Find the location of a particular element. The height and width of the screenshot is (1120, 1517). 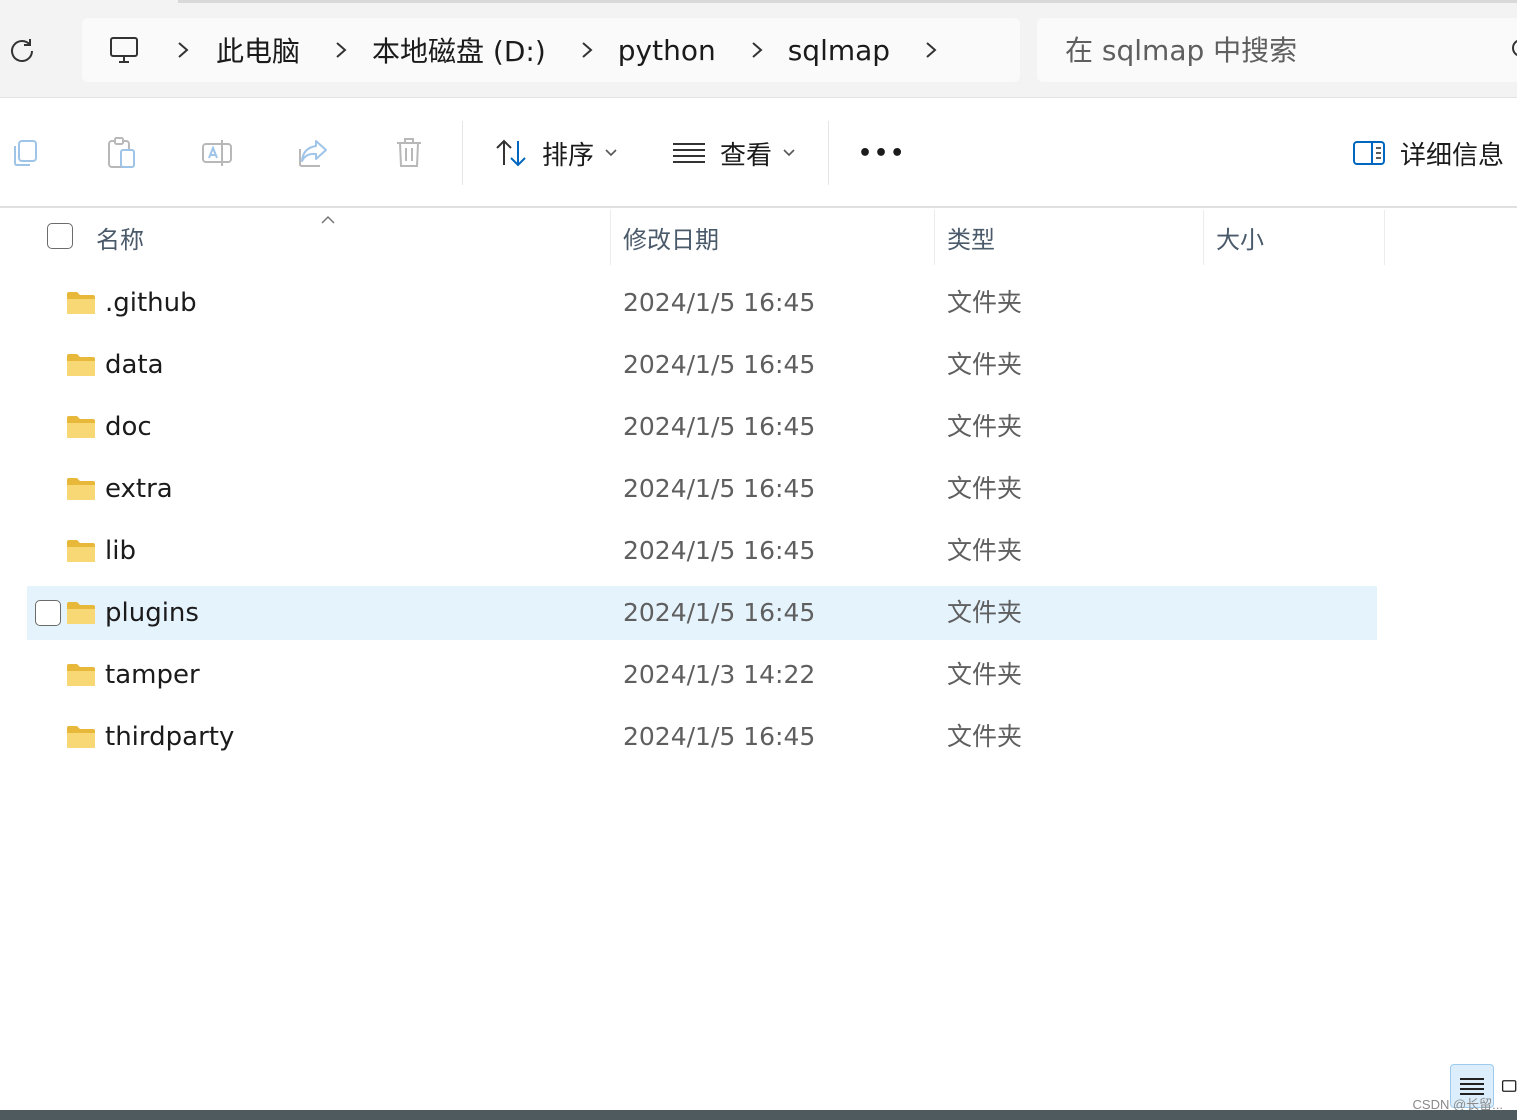

copy-icon is located at coordinates (25, 153).